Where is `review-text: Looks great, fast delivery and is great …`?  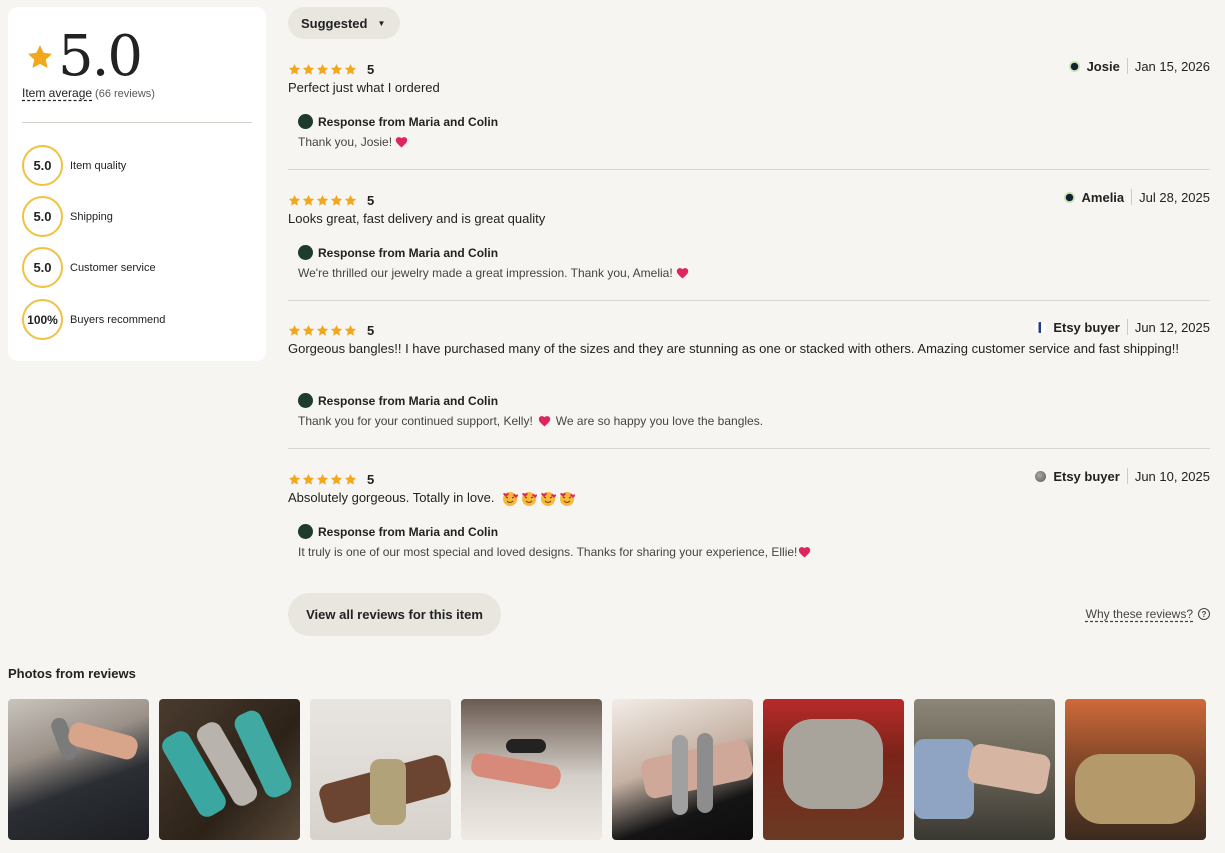 review-text: Looks great, fast delivery and is great … is located at coordinates (417, 218).